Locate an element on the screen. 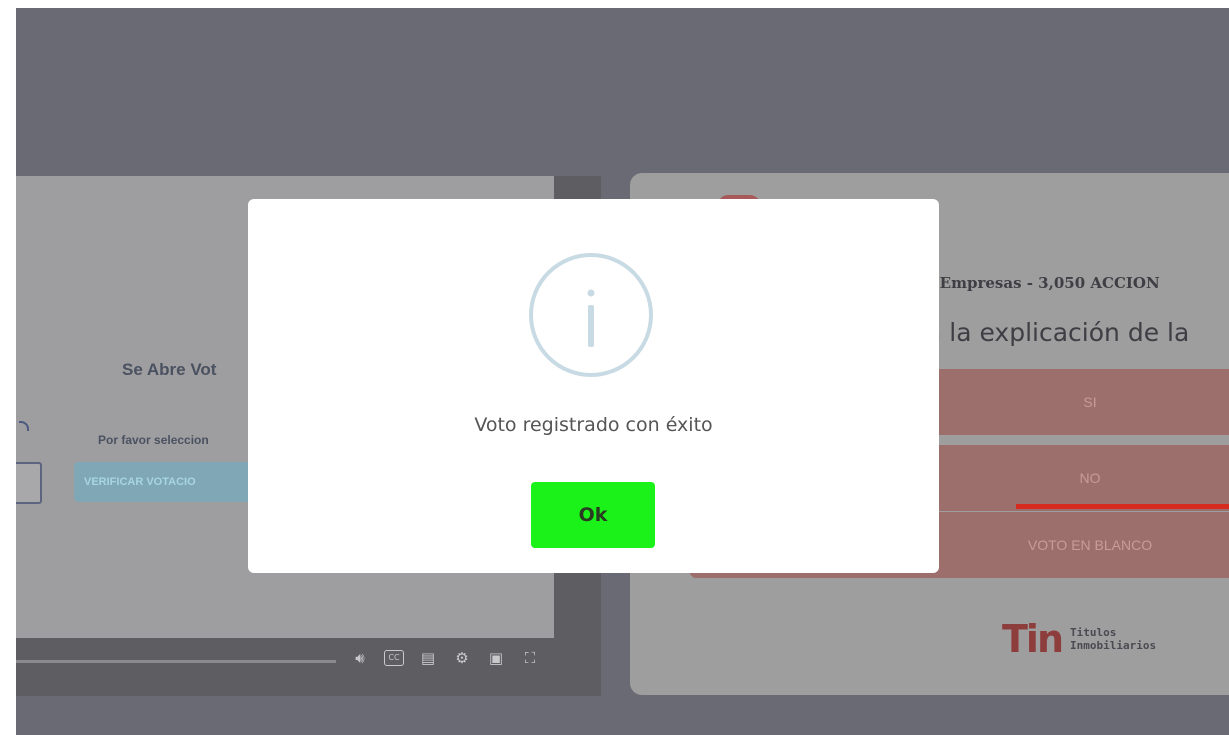  miniplayer-icon: ▣ is located at coordinates (496, 658).